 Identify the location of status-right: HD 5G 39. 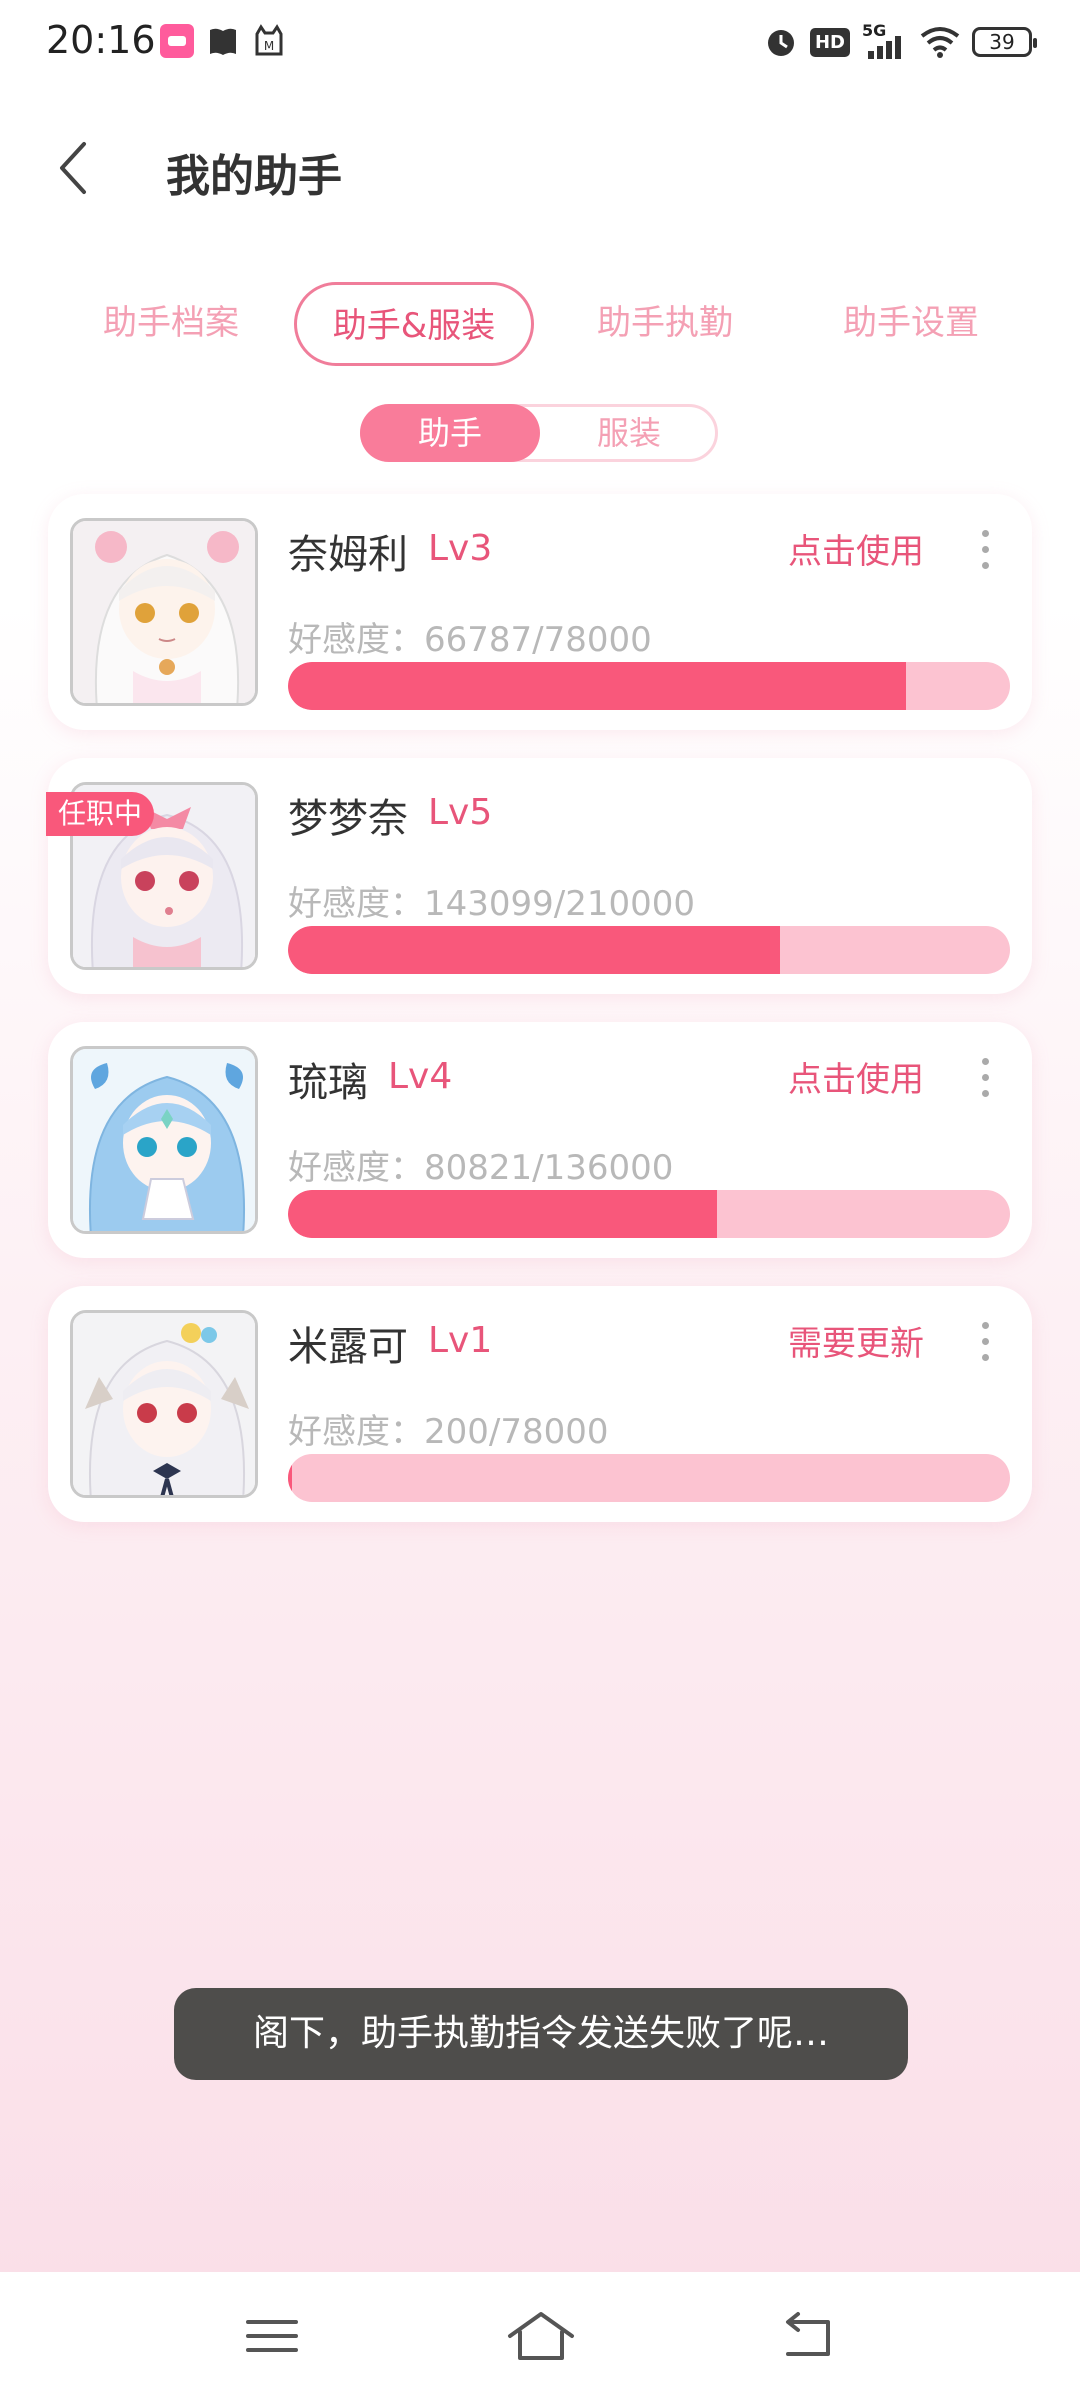
(900, 42).